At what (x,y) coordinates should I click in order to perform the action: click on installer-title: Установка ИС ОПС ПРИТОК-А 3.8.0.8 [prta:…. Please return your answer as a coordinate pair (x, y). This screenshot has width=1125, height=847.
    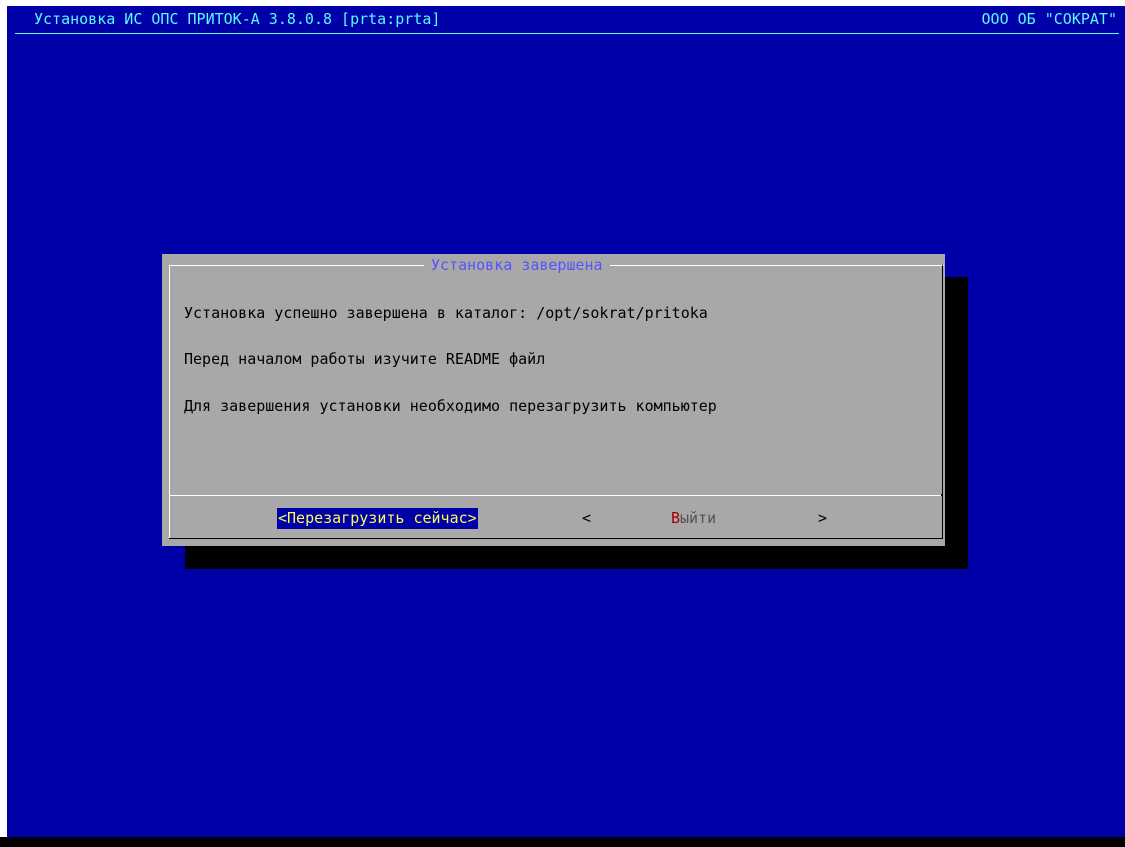
    Looking at the image, I should click on (237, 19).